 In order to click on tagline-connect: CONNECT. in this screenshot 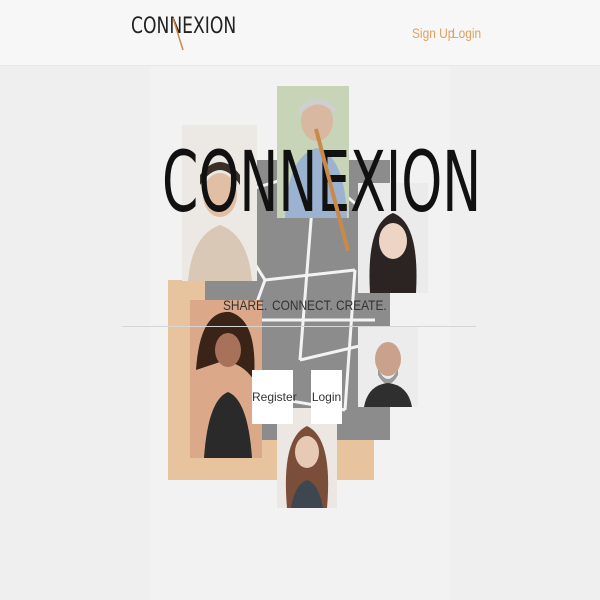, I will do `click(302, 305)`.